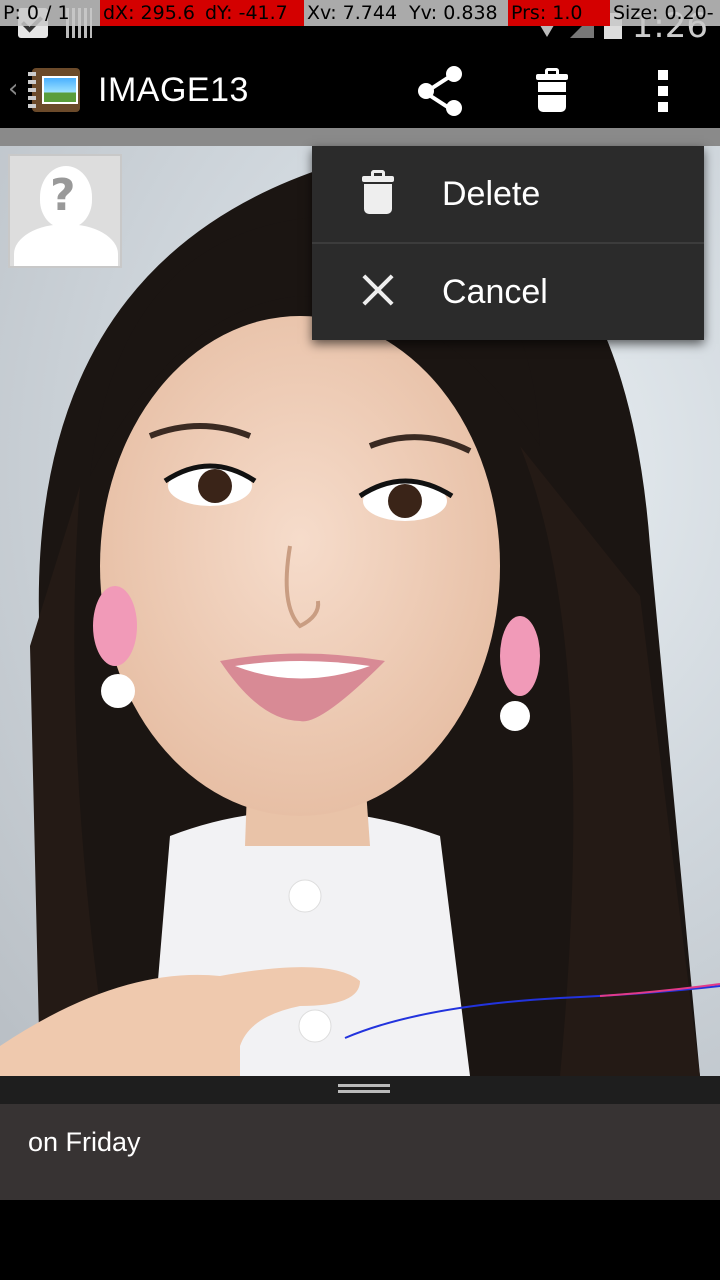 The image size is (720, 1280). Describe the element at coordinates (173, 90) in the screenshot. I see `page-title: IMAGE13` at that location.